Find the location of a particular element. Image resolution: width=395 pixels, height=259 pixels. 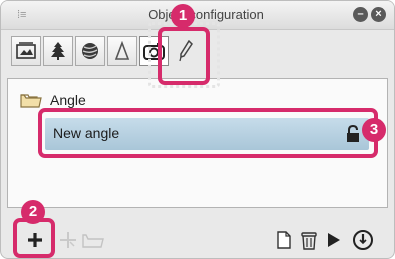

folder-label: Angle is located at coordinates (68, 100).